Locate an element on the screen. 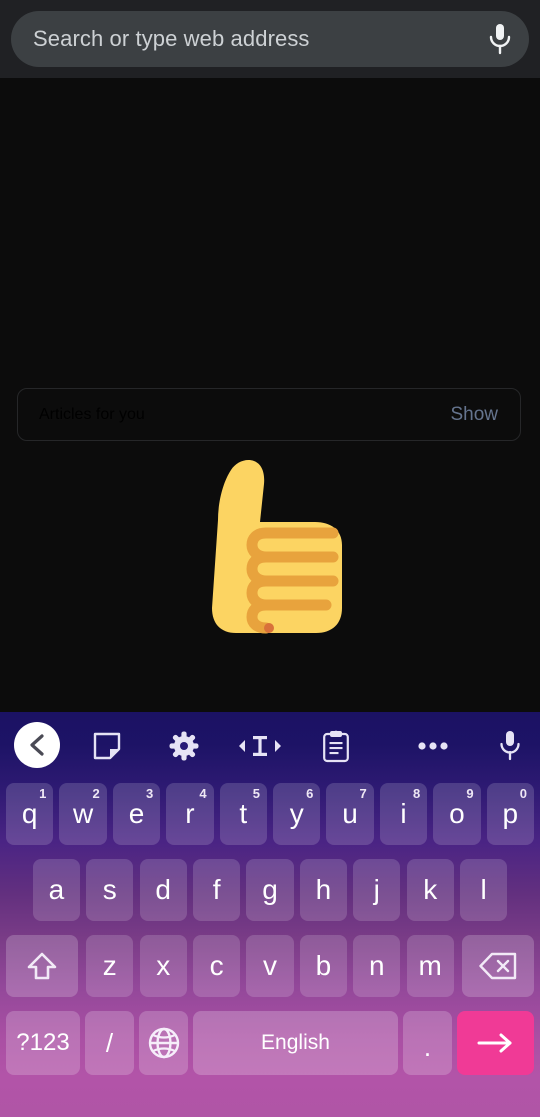 This screenshot has height=1117, width=540. arrow-right-icon is located at coordinates (494, 1043).